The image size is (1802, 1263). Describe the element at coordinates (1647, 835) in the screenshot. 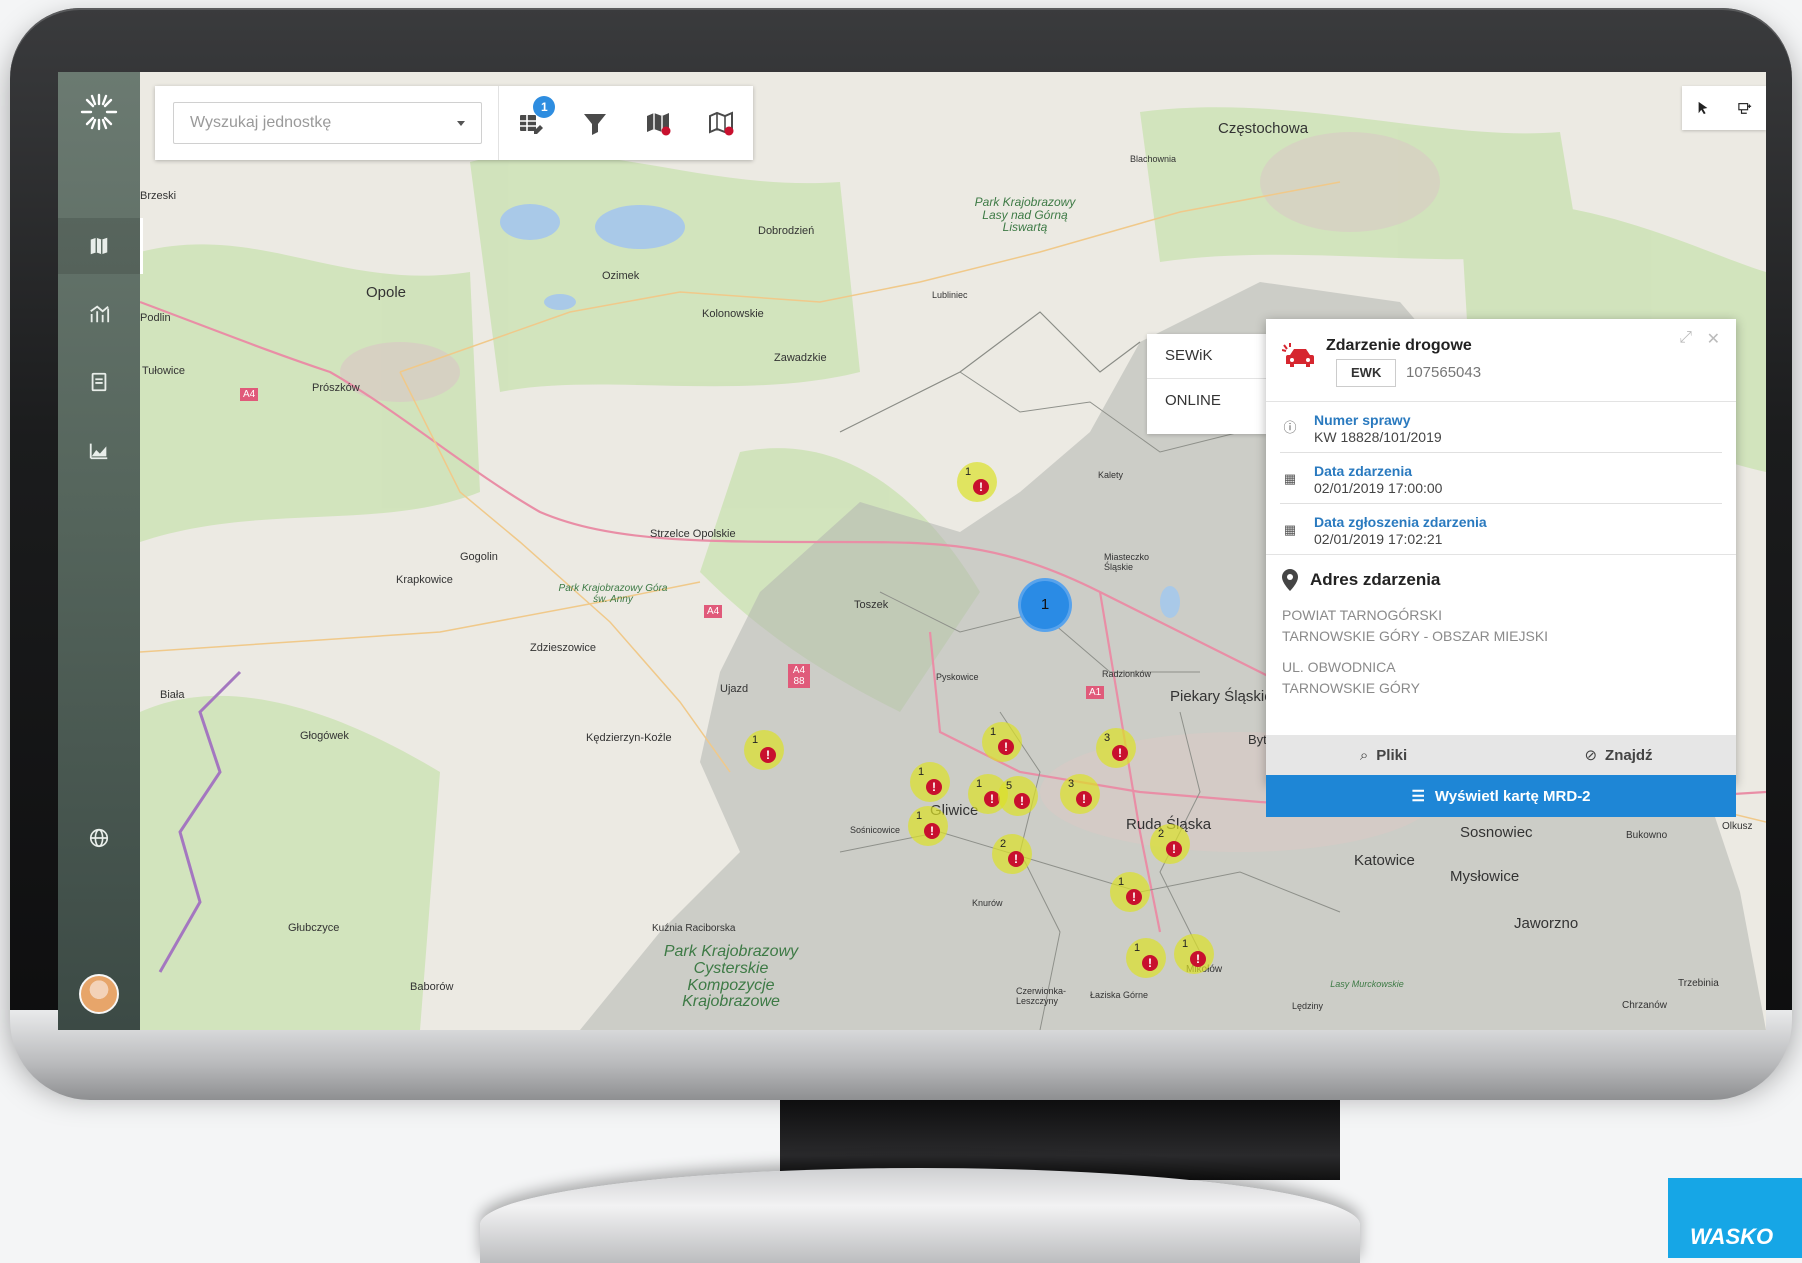

I see `place-label: Bukowno` at that location.